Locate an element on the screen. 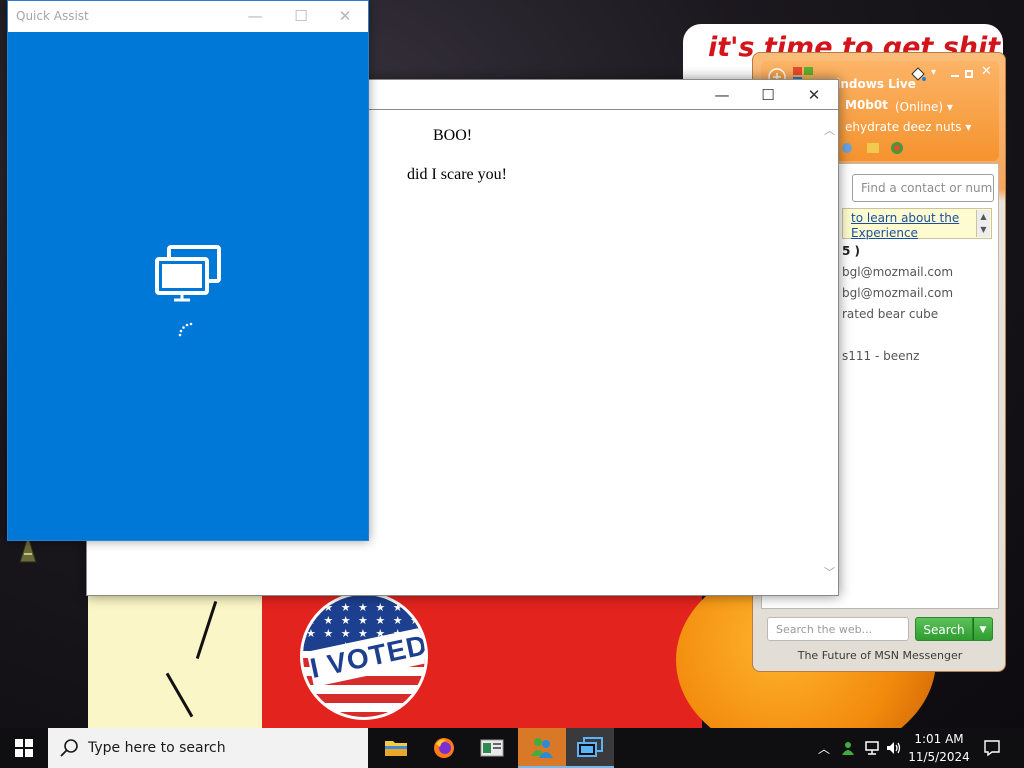 The image size is (1024, 768). action-center-icon is located at coordinates (992, 748).